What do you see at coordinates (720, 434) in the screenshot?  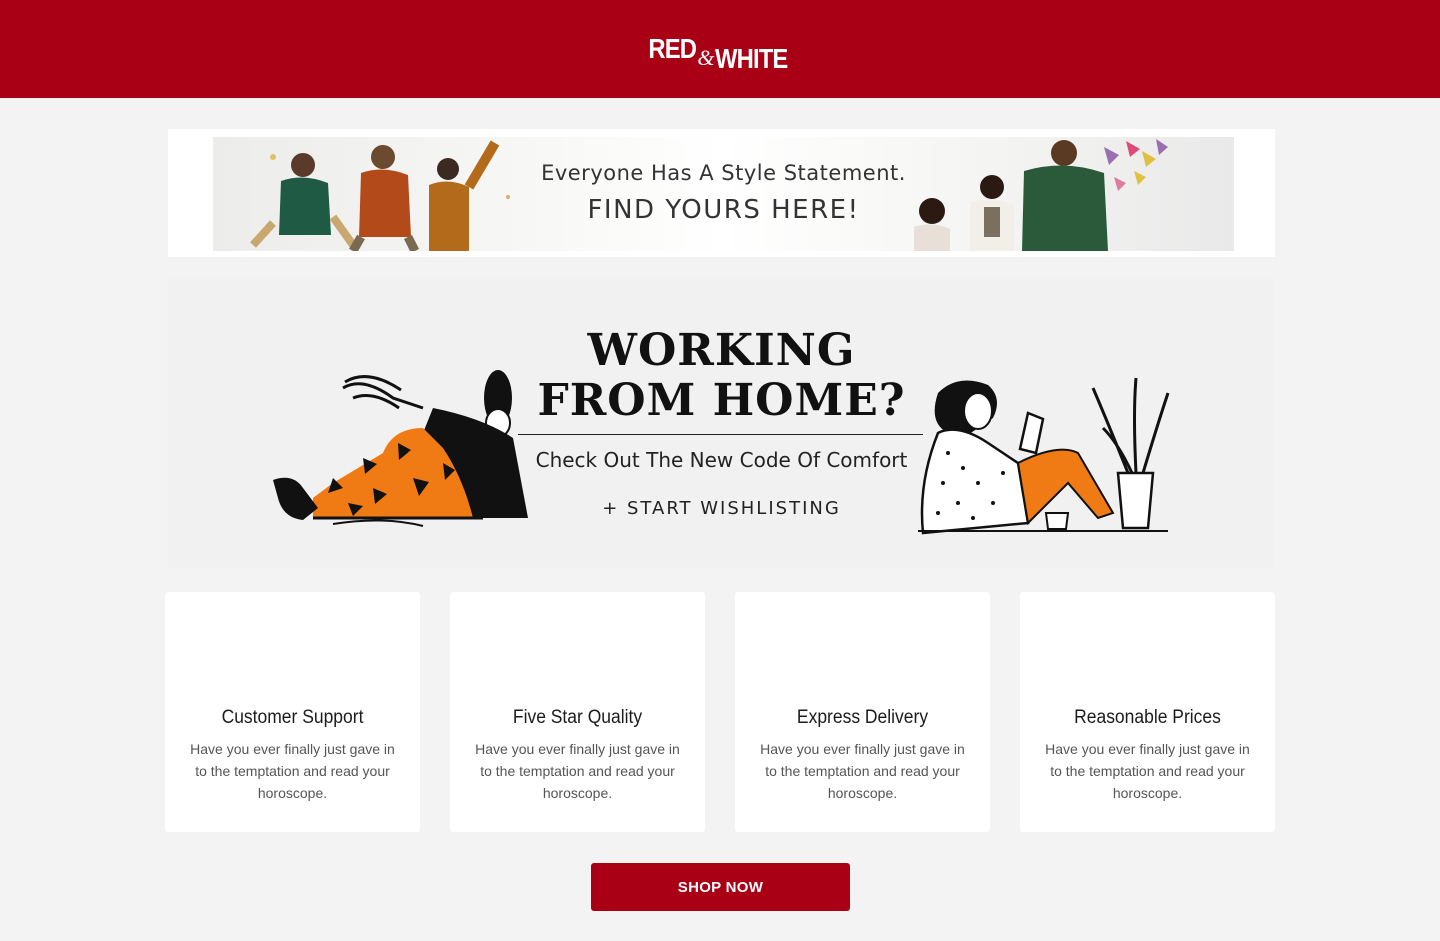 I see `wfh-divider` at bounding box center [720, 434].